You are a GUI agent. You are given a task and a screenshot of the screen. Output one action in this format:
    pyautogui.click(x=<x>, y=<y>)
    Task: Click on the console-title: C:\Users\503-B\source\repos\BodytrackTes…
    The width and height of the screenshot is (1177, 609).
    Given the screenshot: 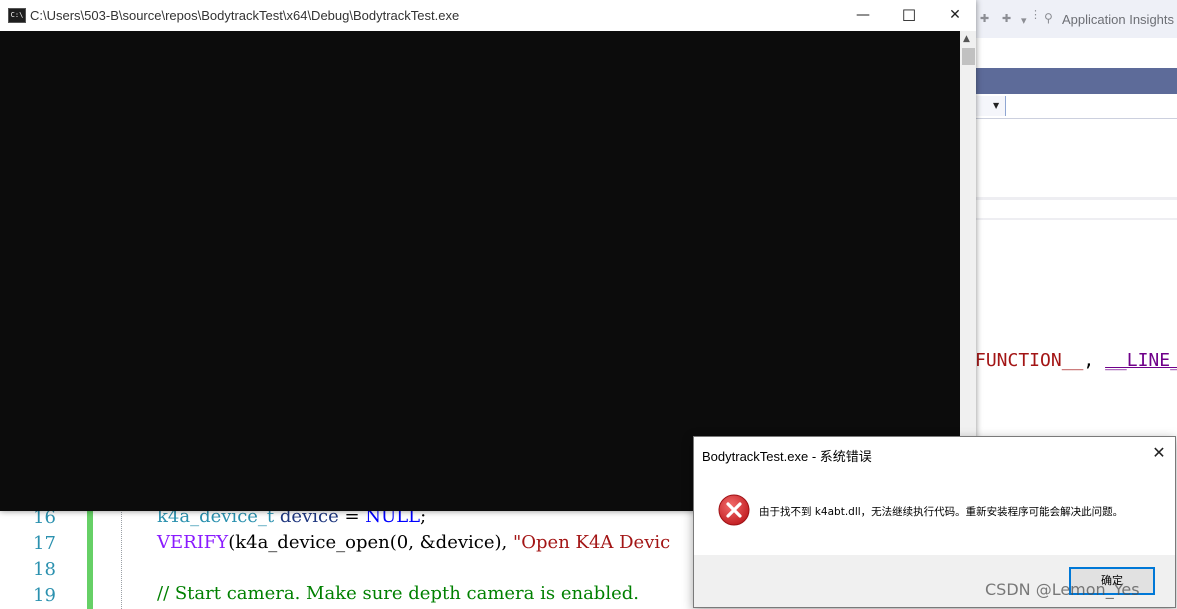 What is the action you would take?
    pyautogui.click(x=245, y=15)
    